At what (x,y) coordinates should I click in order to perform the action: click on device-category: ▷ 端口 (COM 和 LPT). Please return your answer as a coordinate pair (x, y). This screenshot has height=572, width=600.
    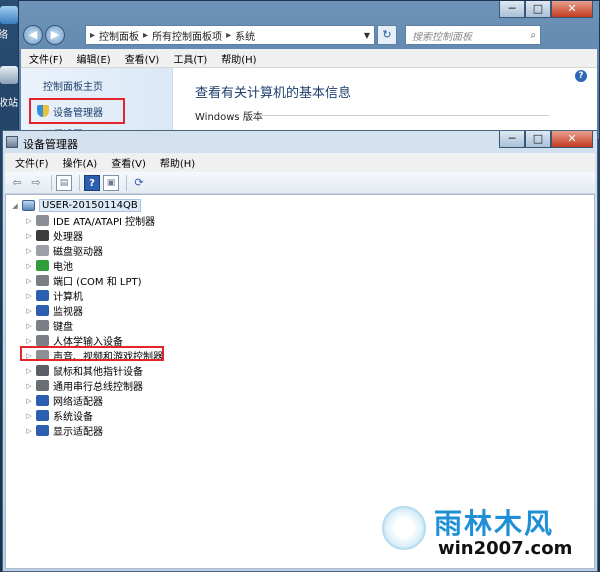
    Looking at the image, I should click on (83, 280).